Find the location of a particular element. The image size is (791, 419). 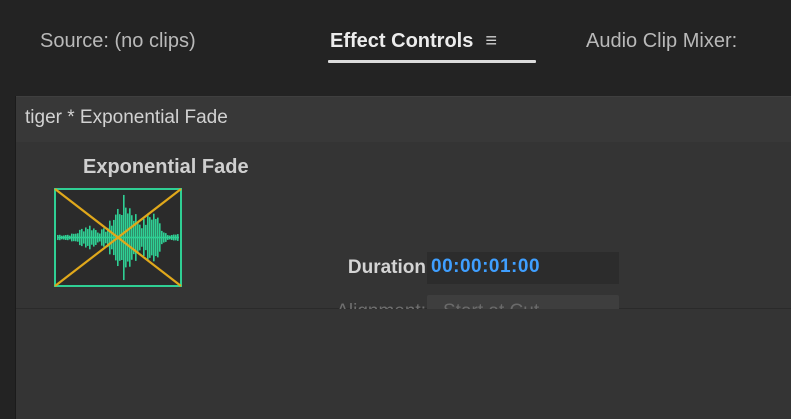

tab-effect-controls: Effect Controls ≡ is located at coordinates (413, 43).